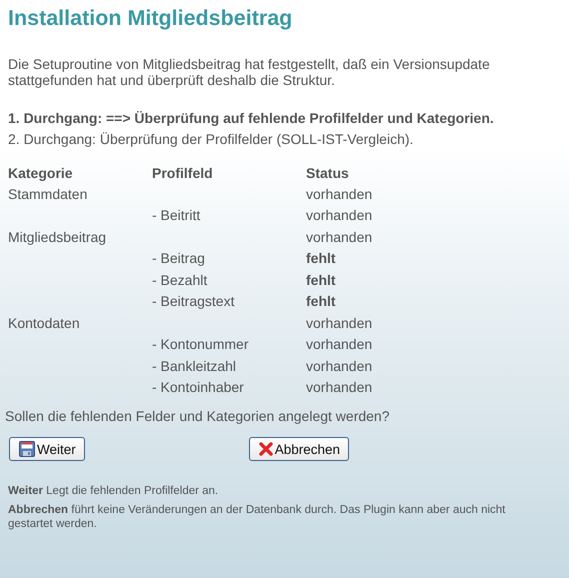 This screenshot has height=578, width=569. Describe the element at coordinates (194, 366) in the screenshot. I see `table-cell: - Bankleitzahl` at that location.